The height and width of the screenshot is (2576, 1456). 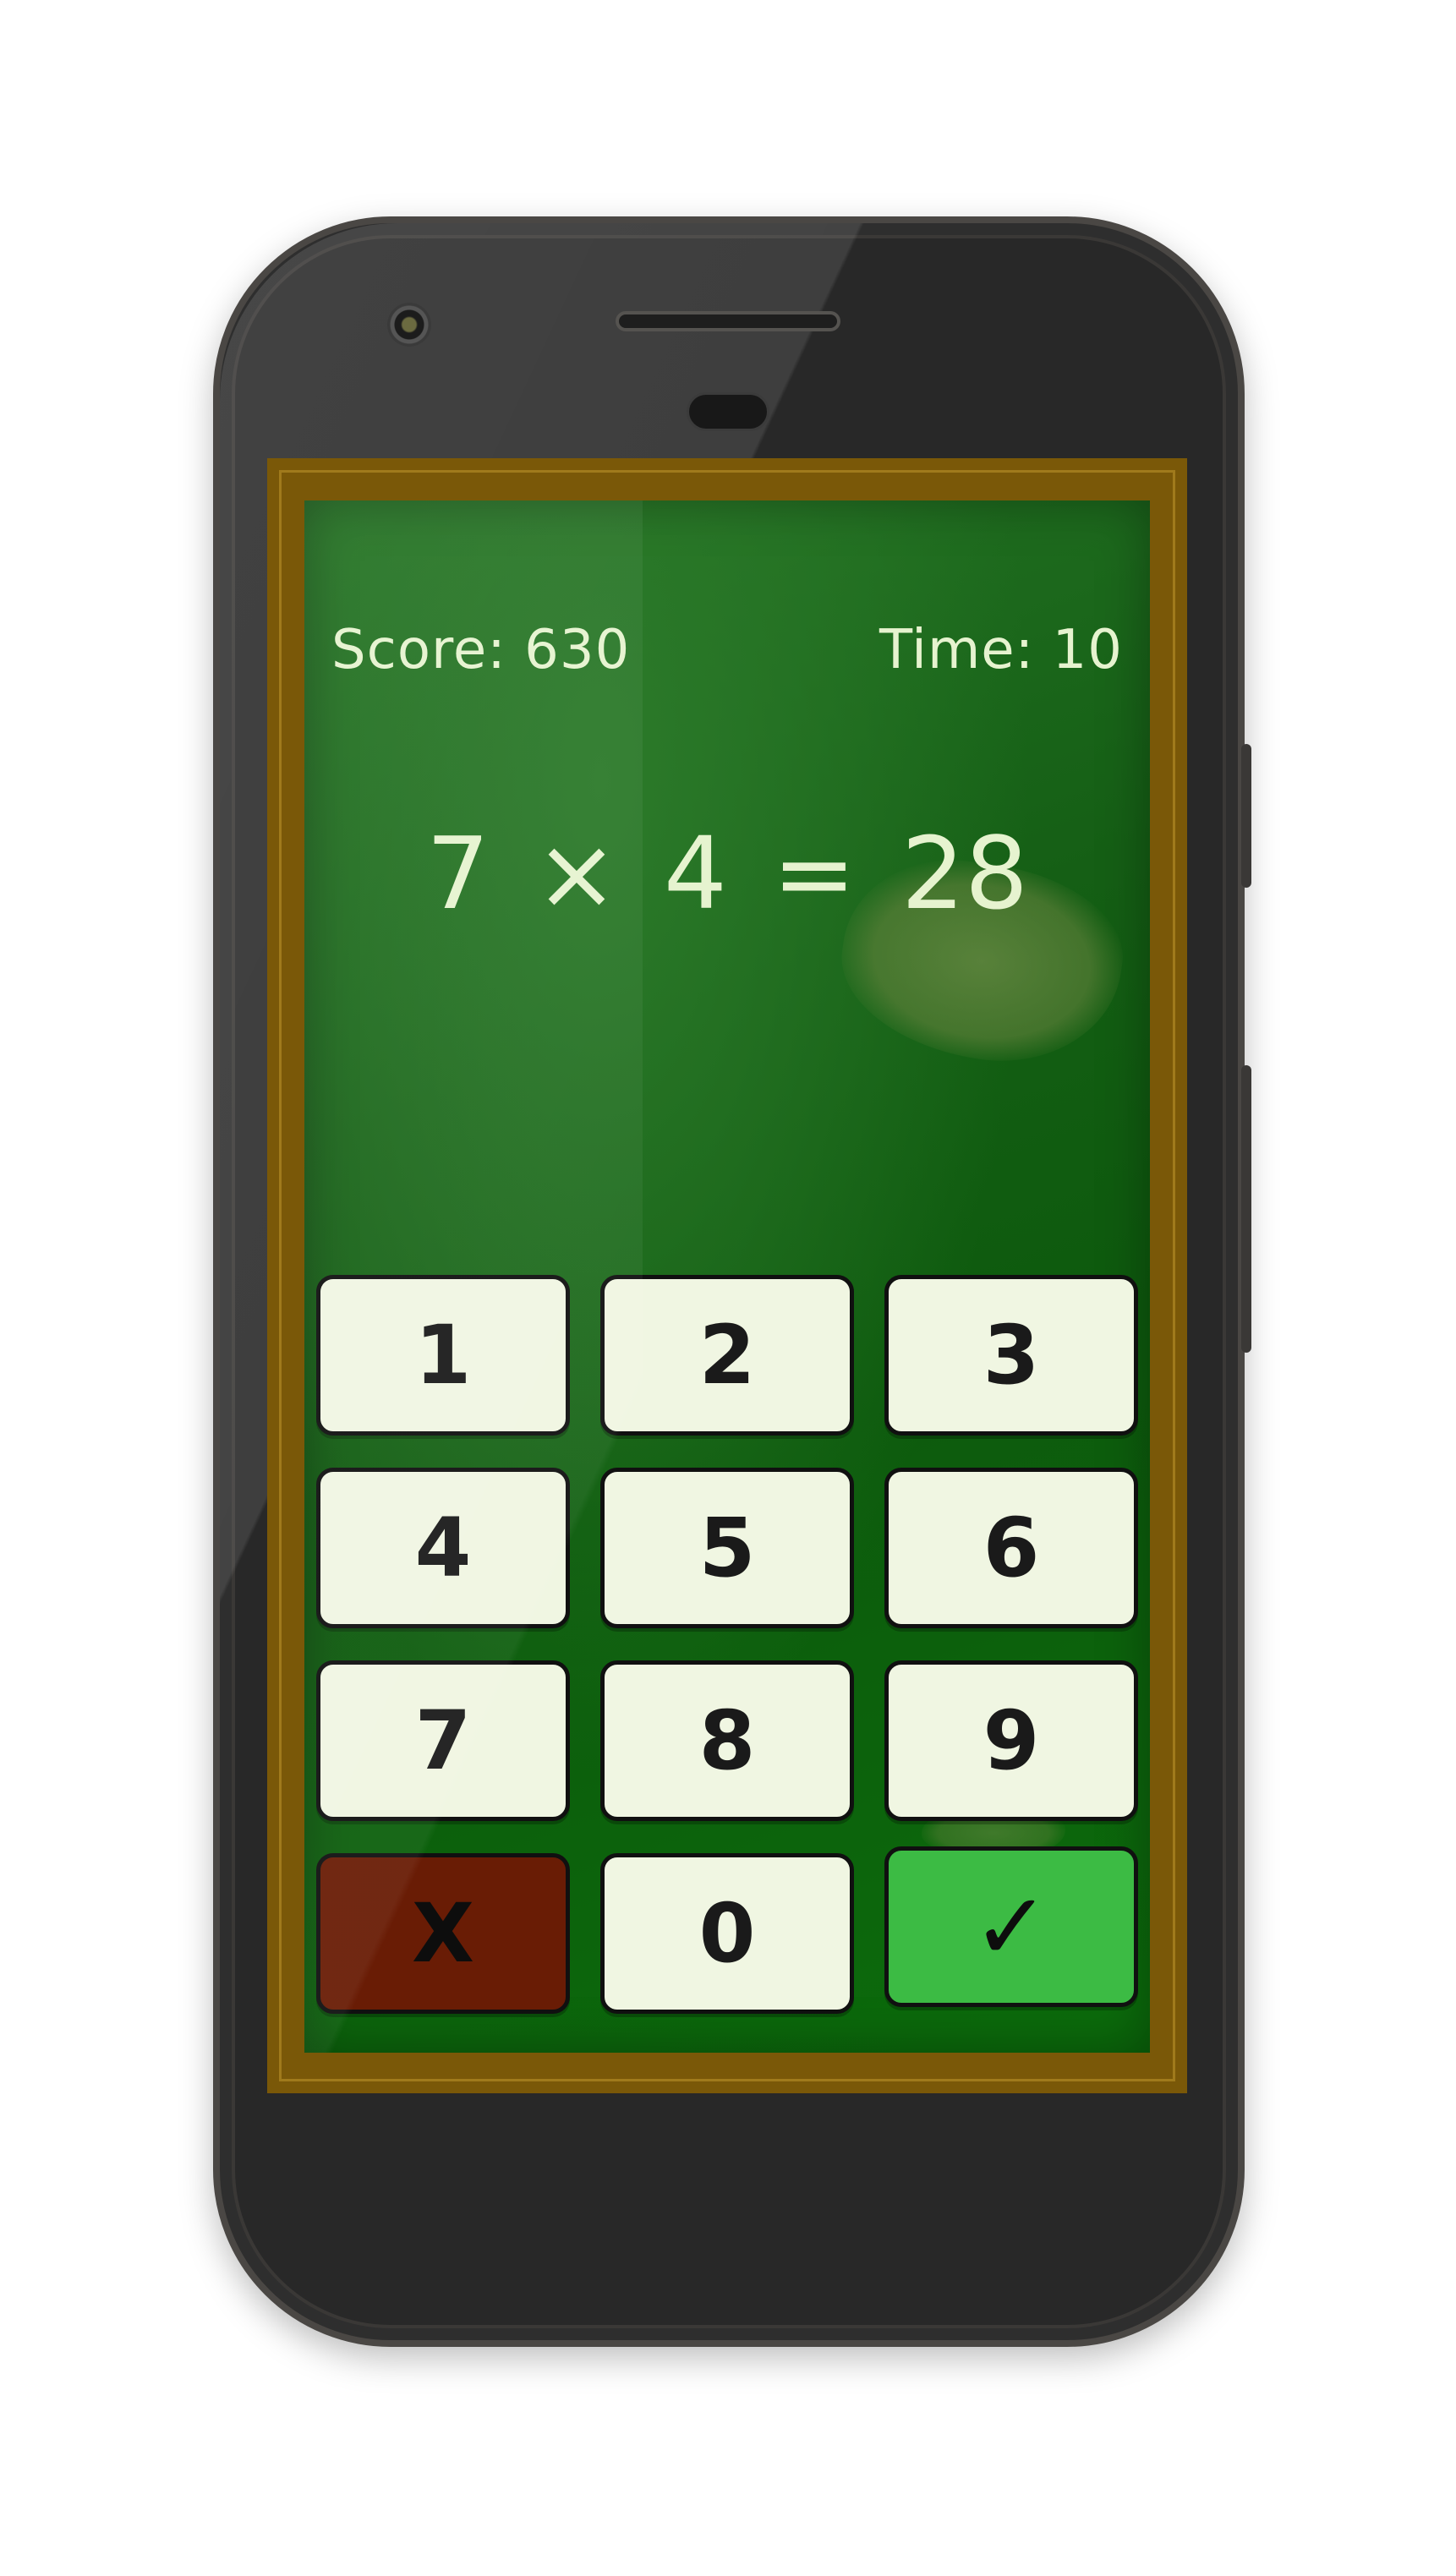 I want to click on key-5: 5, so click(x=727, y=1548).